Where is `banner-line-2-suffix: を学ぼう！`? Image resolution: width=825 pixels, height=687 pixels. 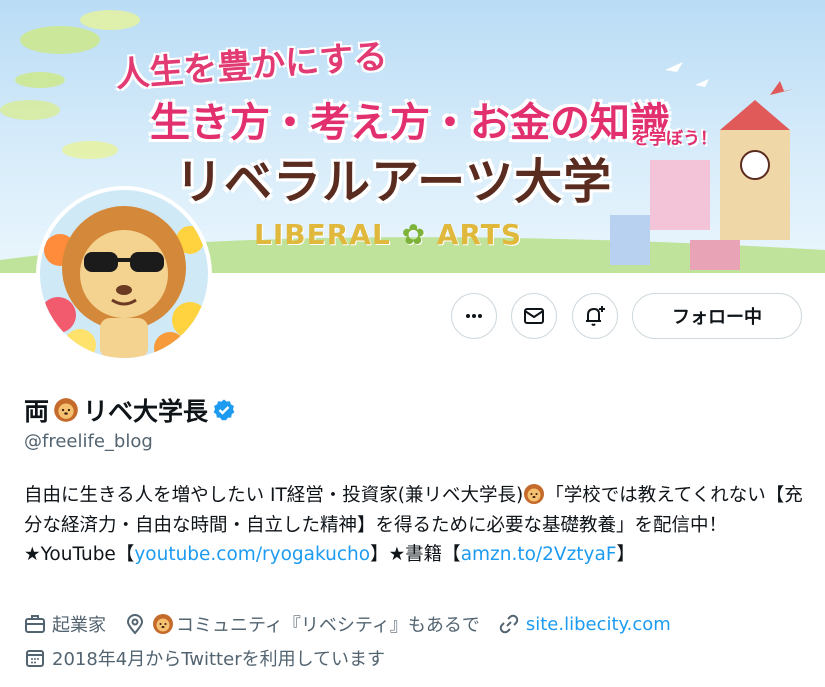
banner-line-2-suffix: を学ぼう！ is located at coordinates (674, 139).